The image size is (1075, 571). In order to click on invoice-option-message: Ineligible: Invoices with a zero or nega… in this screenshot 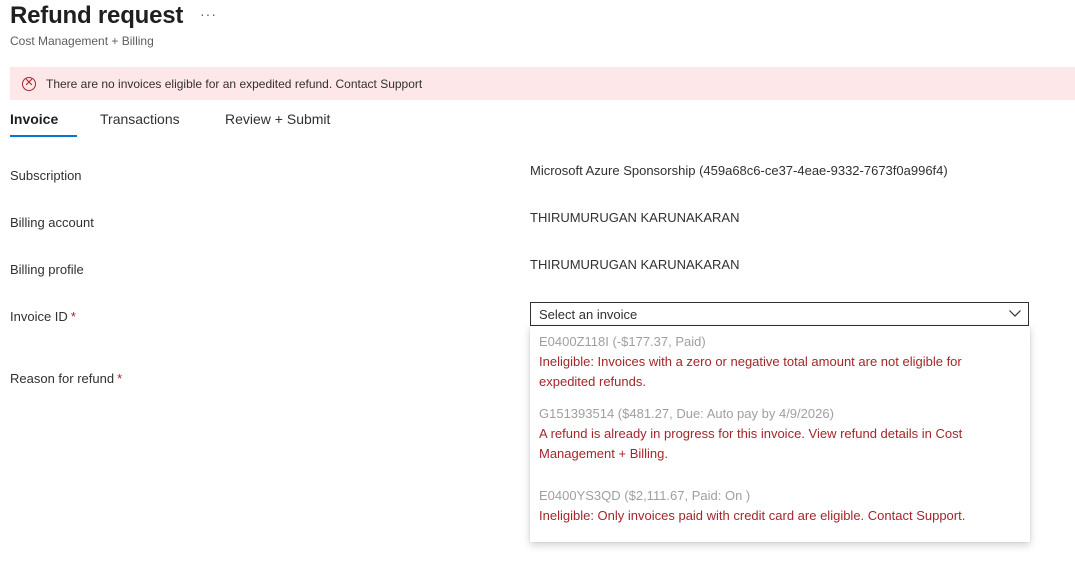, I will do `click(750, 371)`.